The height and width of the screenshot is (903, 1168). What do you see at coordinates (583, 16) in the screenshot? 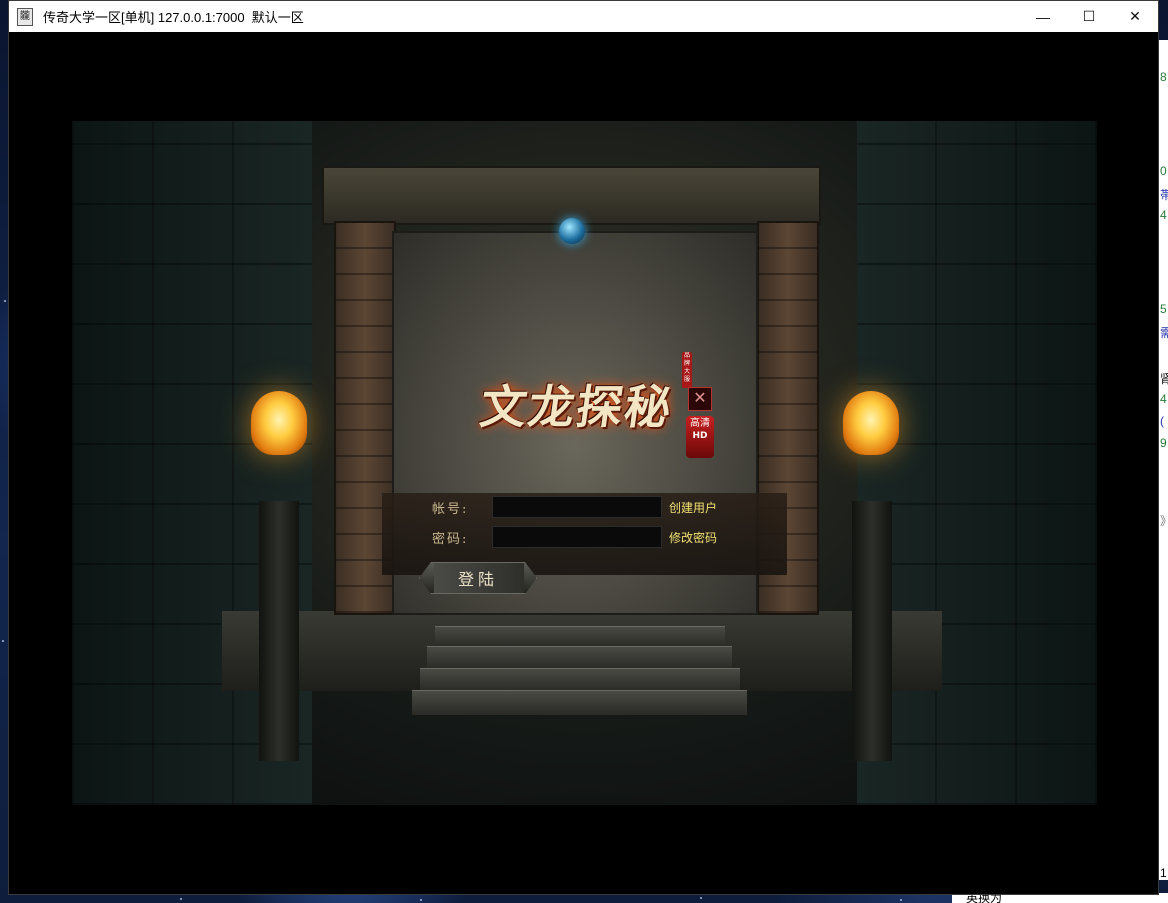
I see `title-bar: 龖 传奇大学一区[单机] 127.0.0.1:7000 默认一区 — ☐ ✕` at bounding box center [583, 16].